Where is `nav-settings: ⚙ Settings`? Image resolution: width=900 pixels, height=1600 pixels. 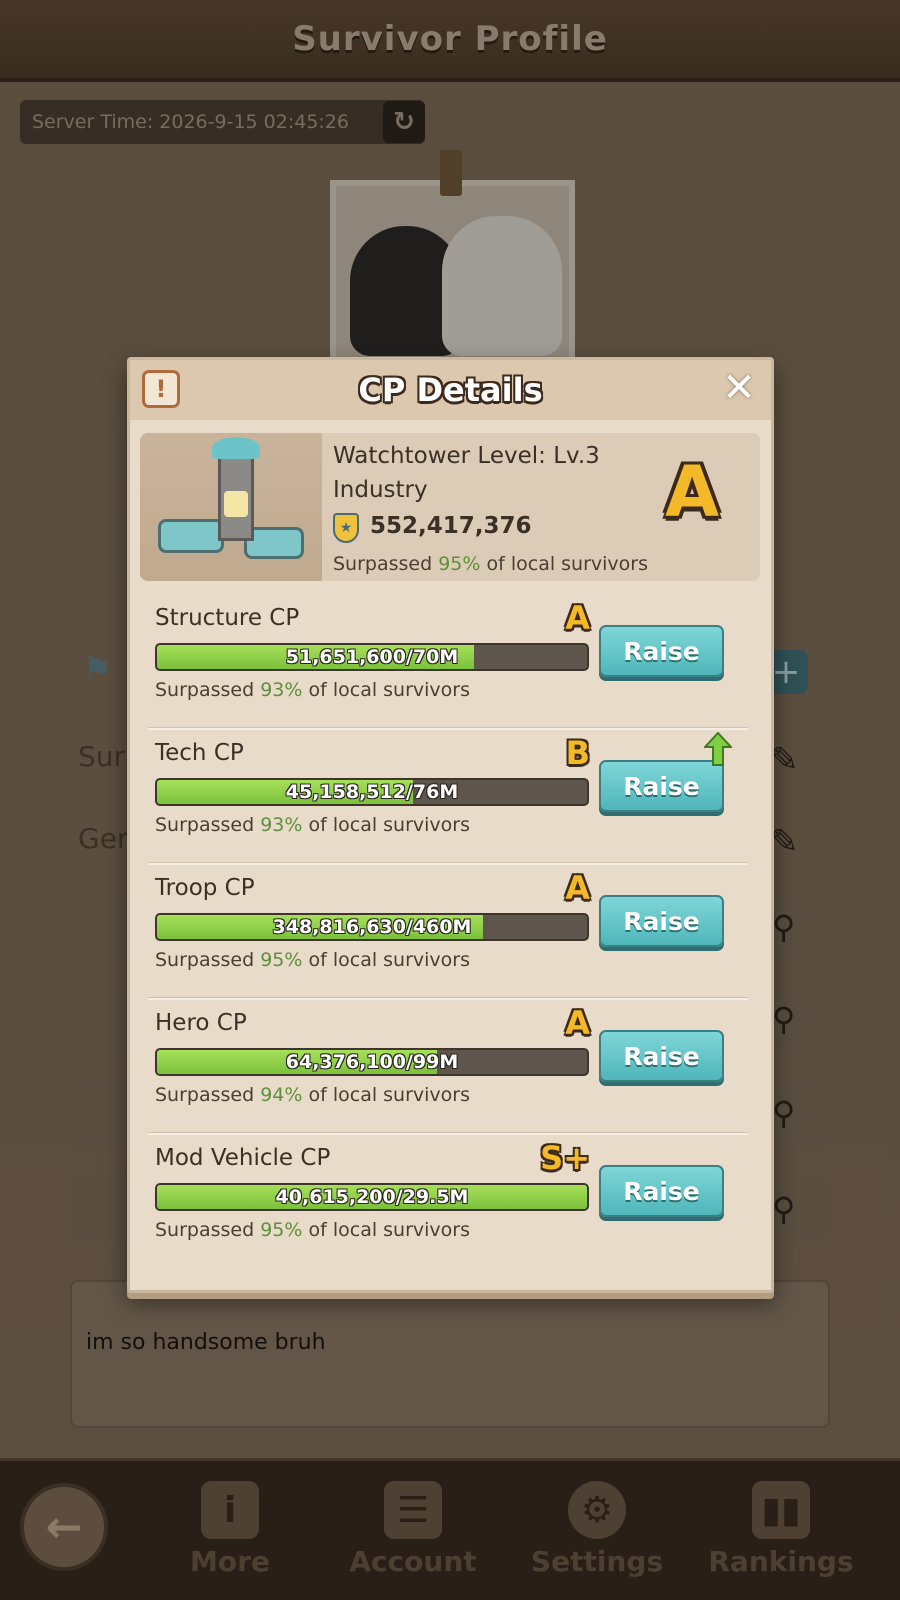 nav-settings: ⚙ Settings is located at coordinates (597, 1529).